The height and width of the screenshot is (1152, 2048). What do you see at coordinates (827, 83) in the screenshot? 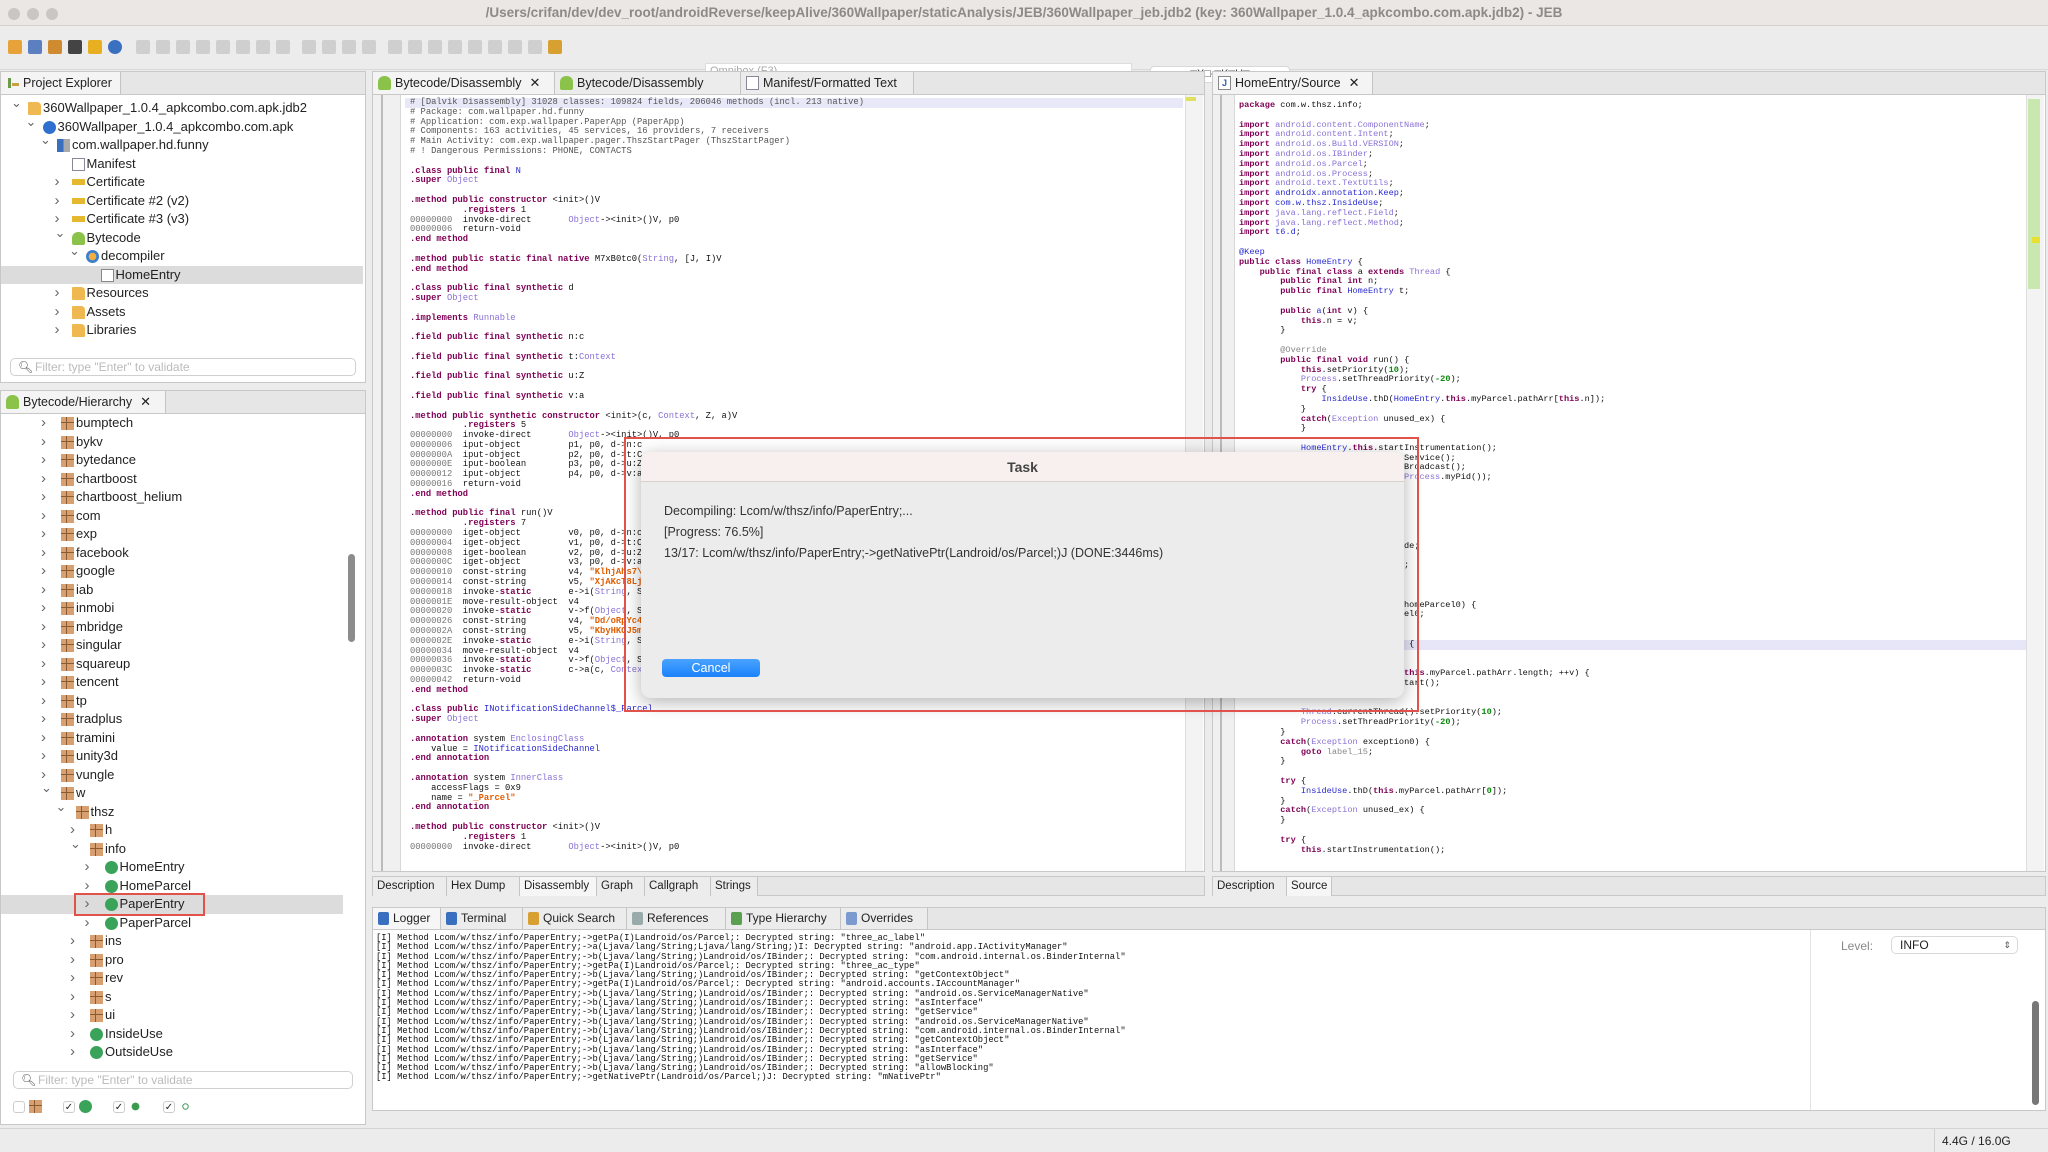
I see `tab-editor-2: Manifest/Formatted Text` at bounding box center [827, 83].